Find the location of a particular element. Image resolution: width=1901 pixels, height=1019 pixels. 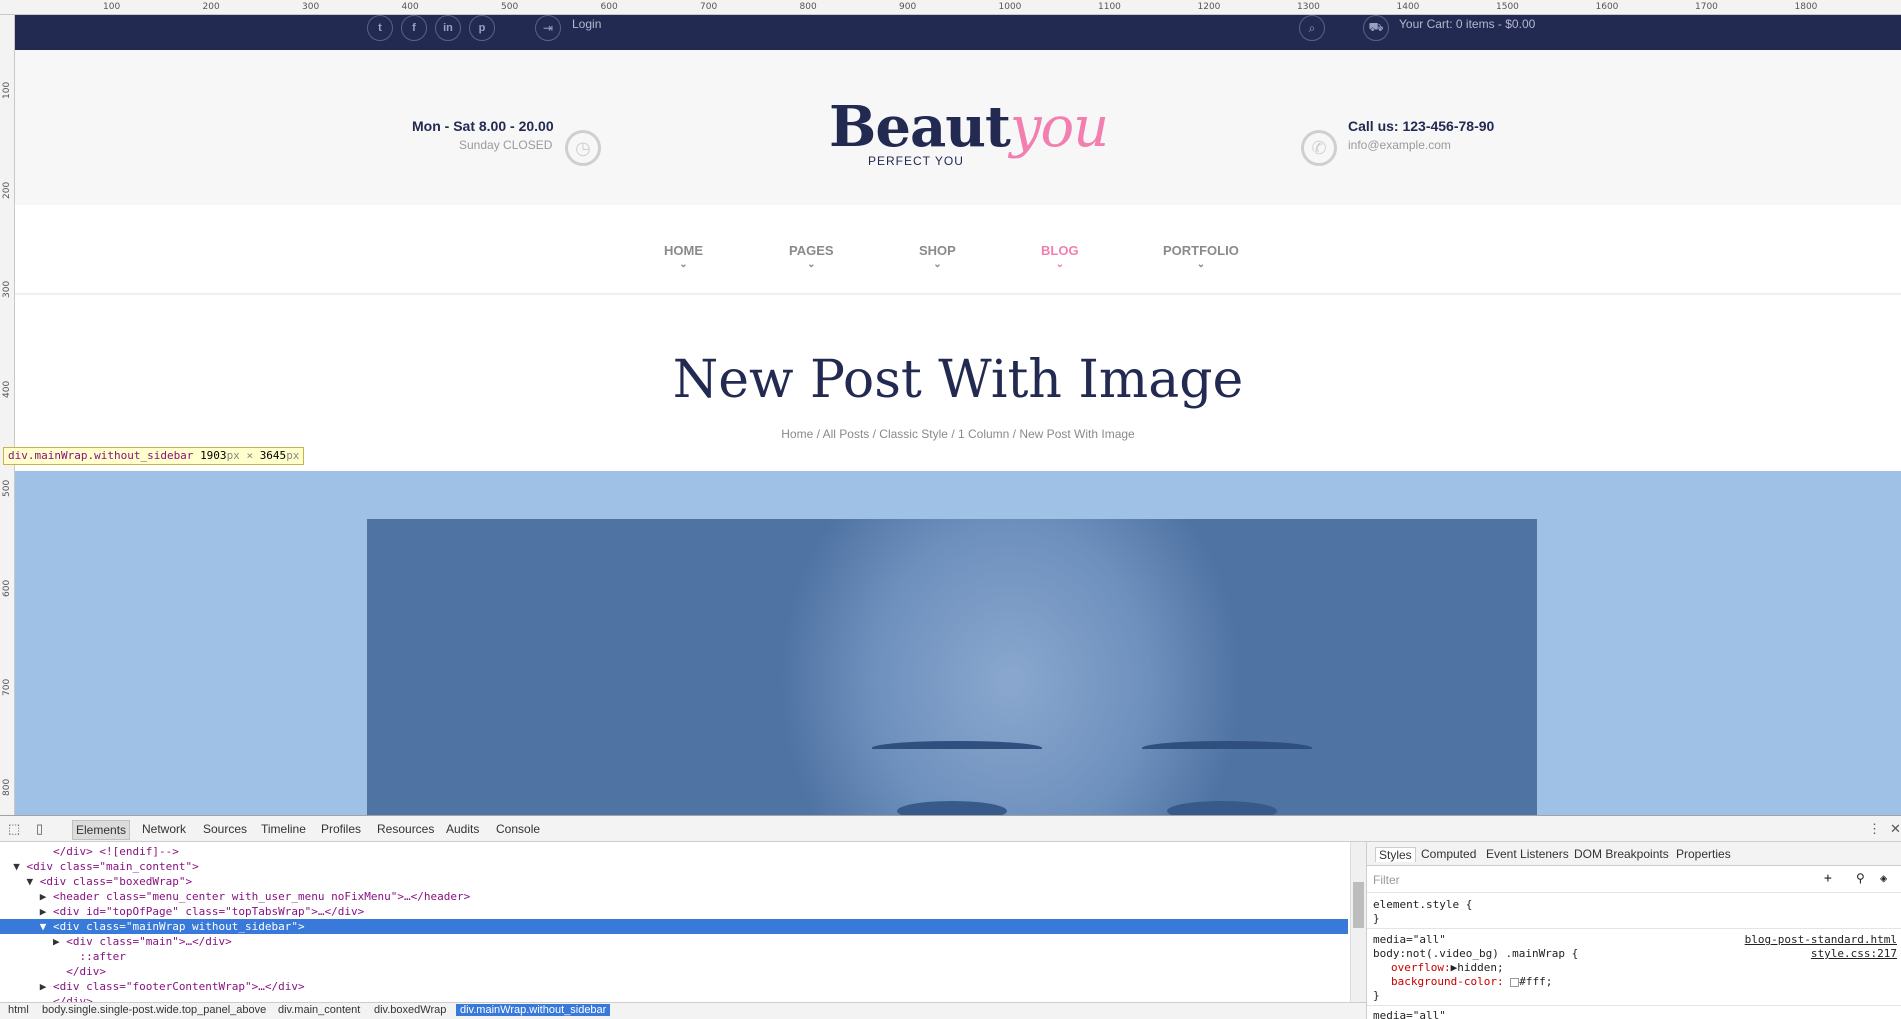

ruler-top-label: 1800 is located at coordinates (1806, 7).